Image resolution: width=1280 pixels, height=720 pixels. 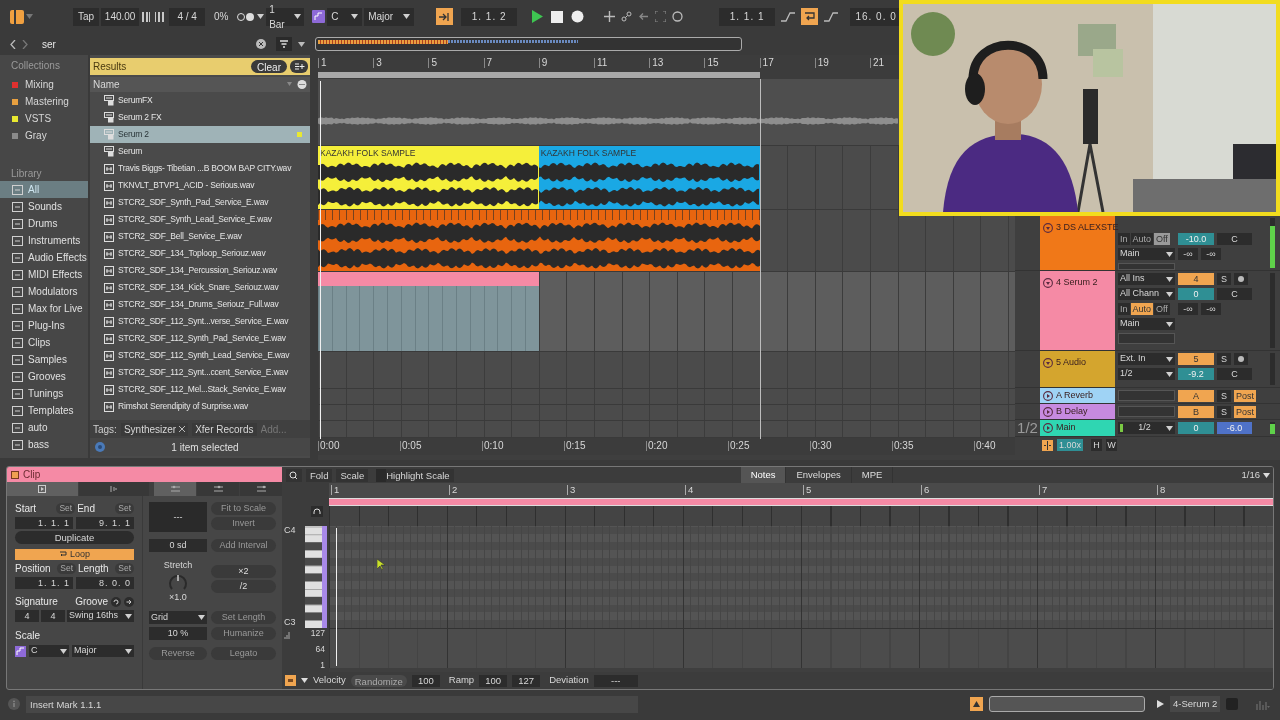 I want to click on library-item: Instruments, so click(x=44, y=240).